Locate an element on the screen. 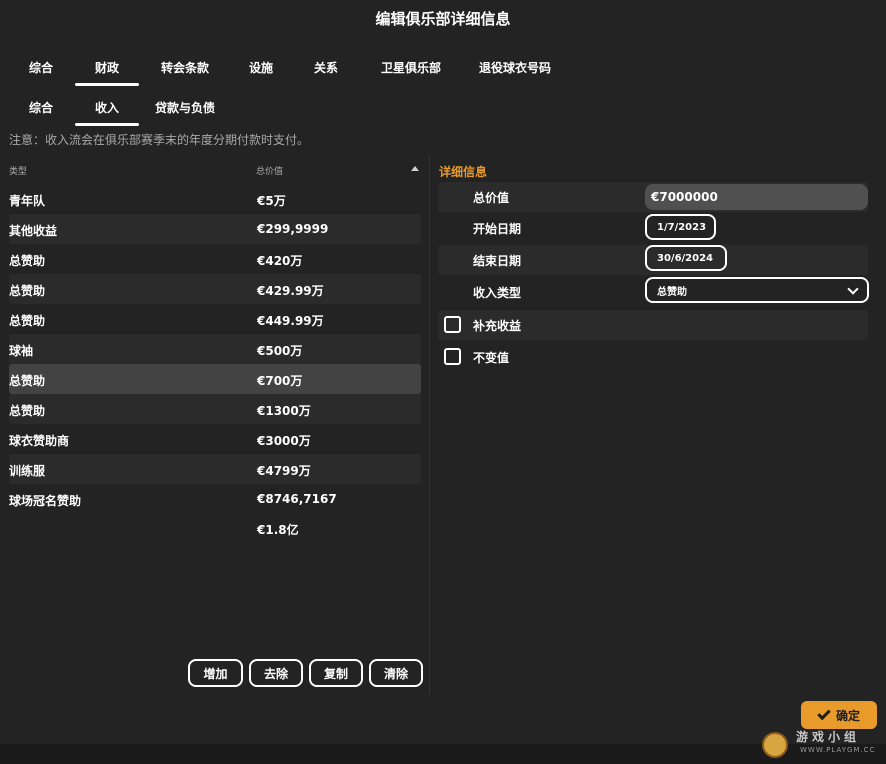 Image resolution: width=886 pixels, height=764 pixels. chevron-down-icon is located at coordinates (853, 289).